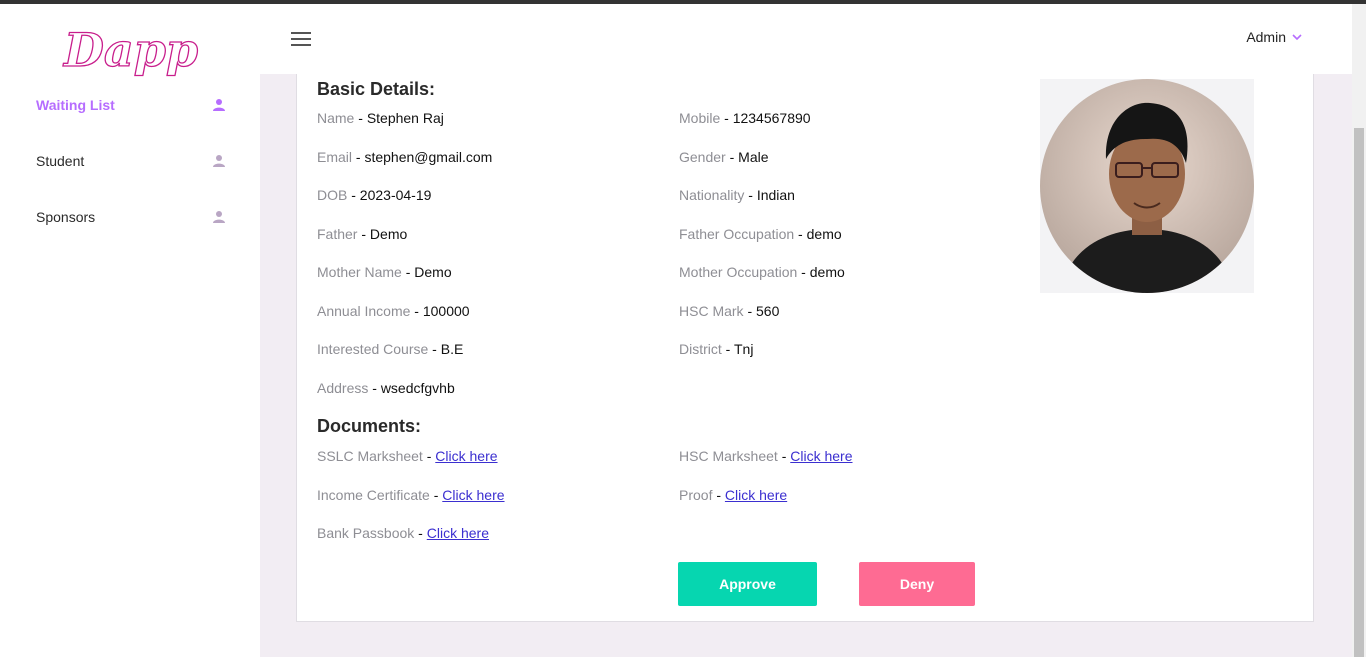 This screenshot has width=1366, height=657. Describe the element at coordinates (716, 349) in the screenshot. I see `field-district: District - Tnj` at that location.